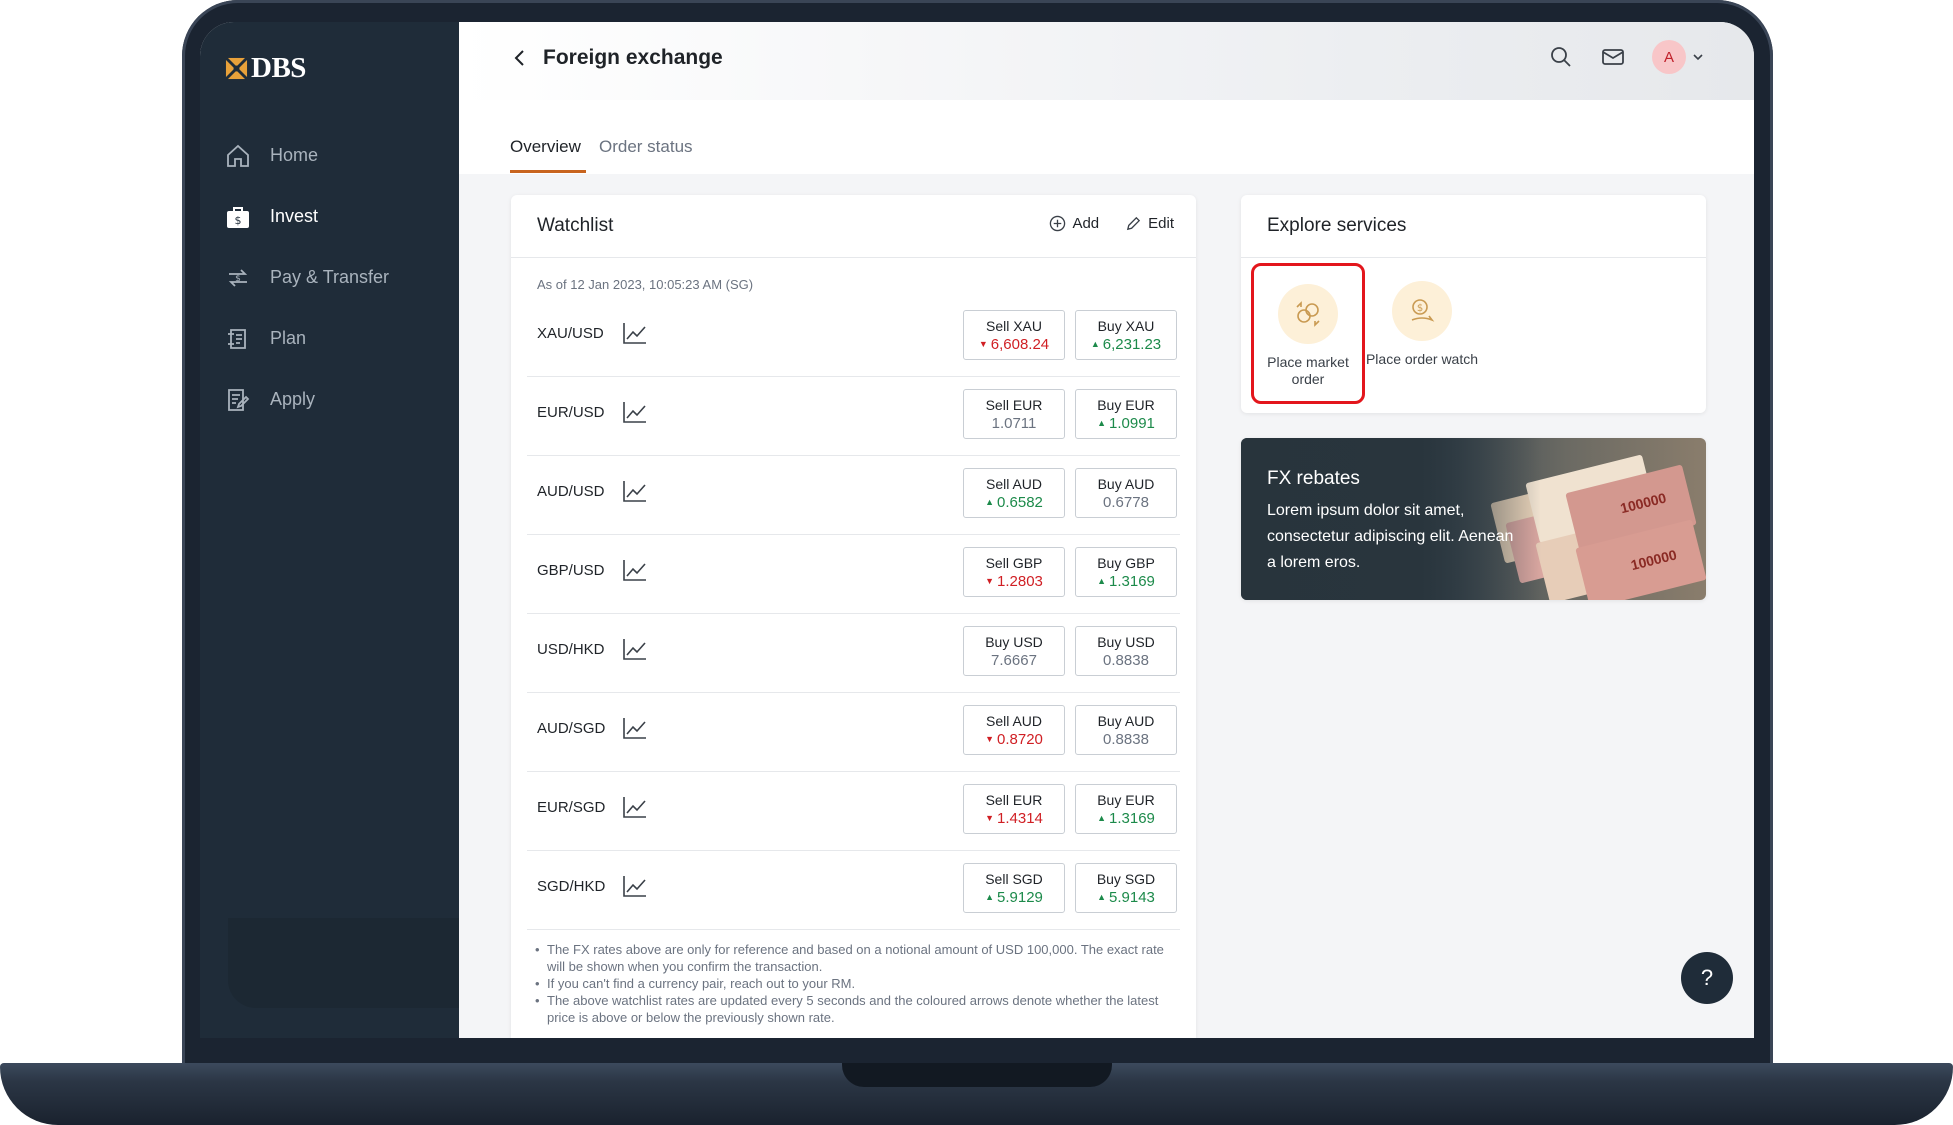 This screenshot has height=1125, width=1953. Describe the element at coordinates (1014, 660) in the screenshot. I see `rate-value: 7.6667` at that location.